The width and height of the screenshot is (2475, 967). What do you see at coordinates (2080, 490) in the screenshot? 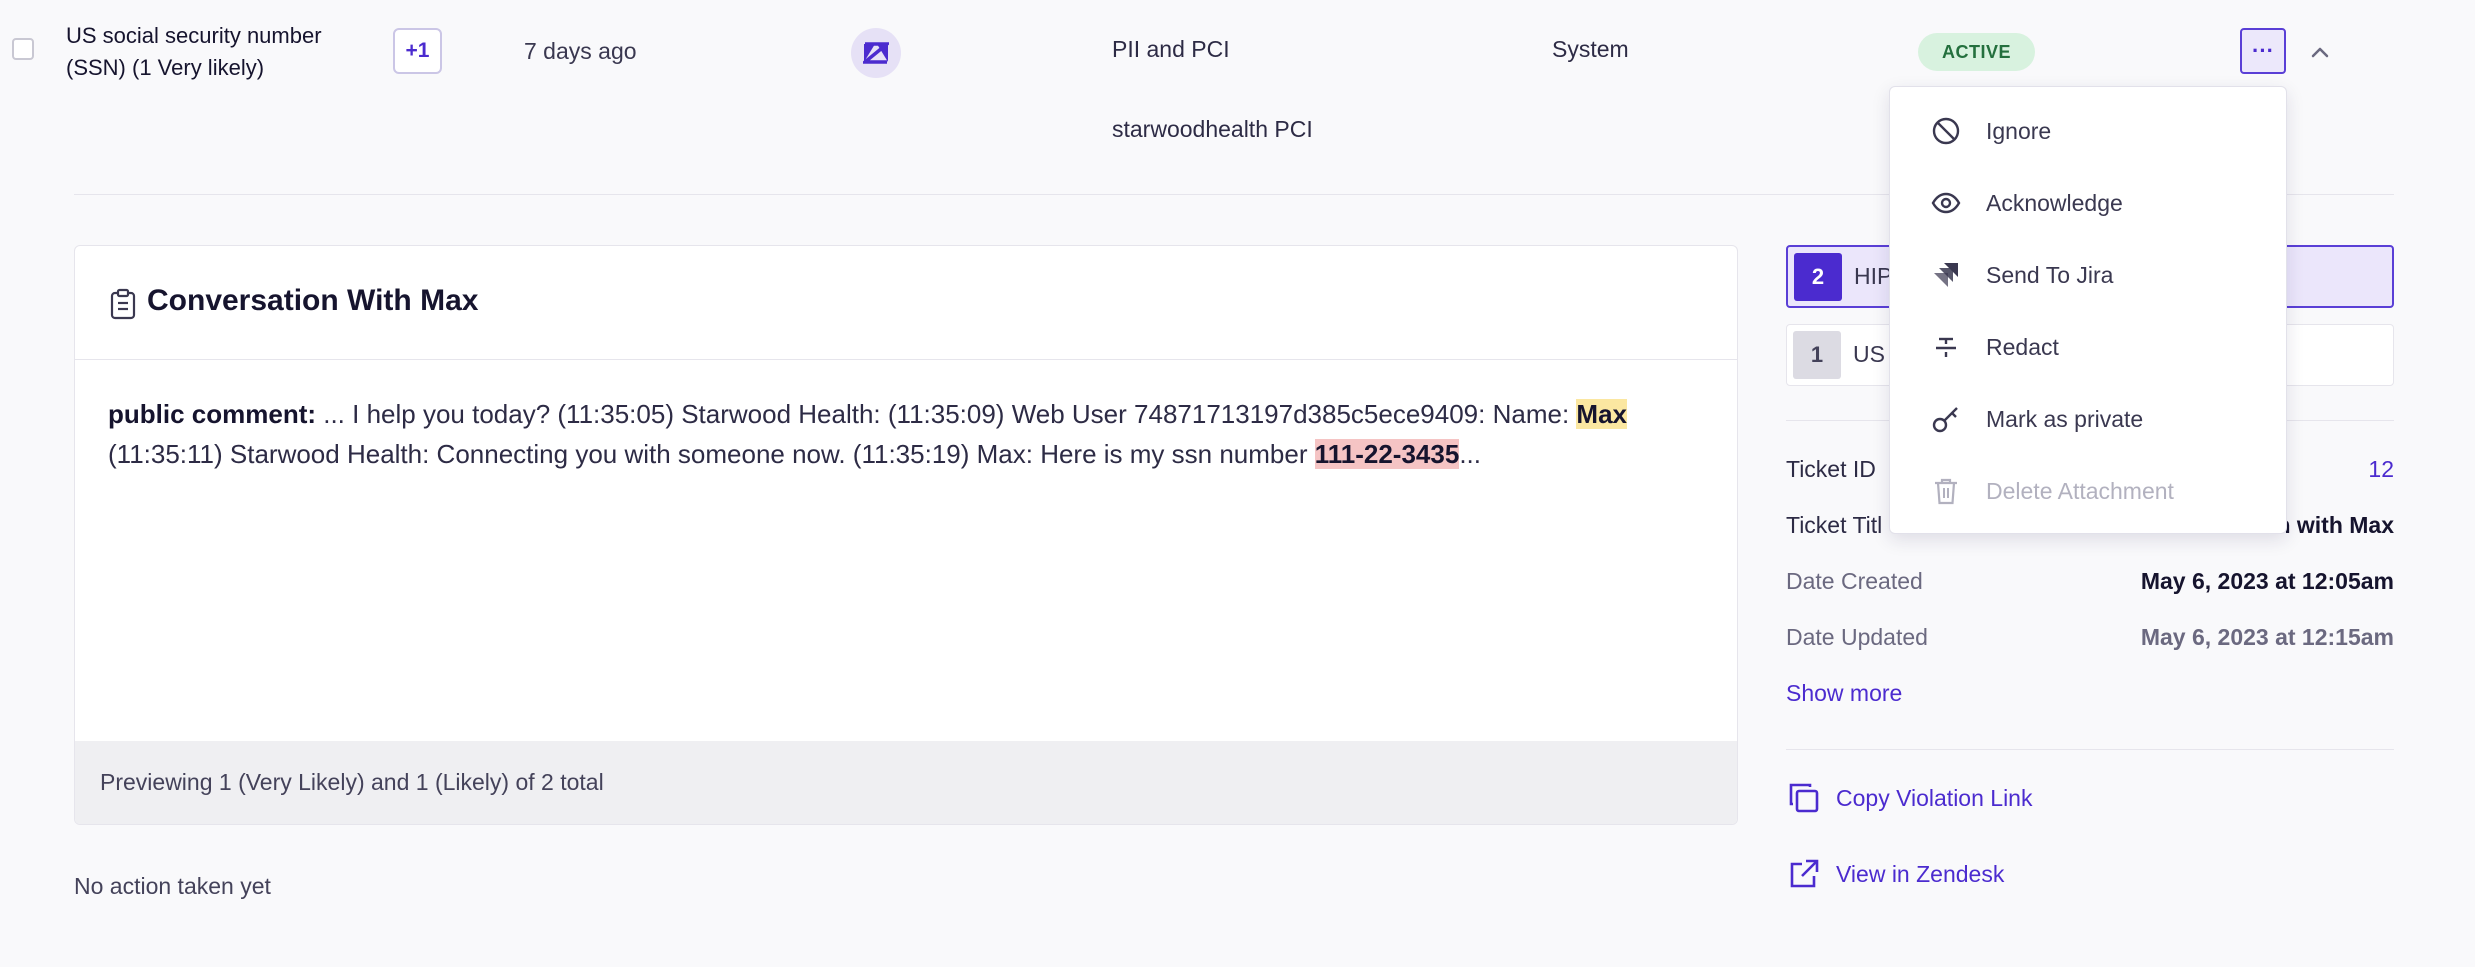
I see `menu-item-label: Delete Attachment` at bounding box center [2080, 490].